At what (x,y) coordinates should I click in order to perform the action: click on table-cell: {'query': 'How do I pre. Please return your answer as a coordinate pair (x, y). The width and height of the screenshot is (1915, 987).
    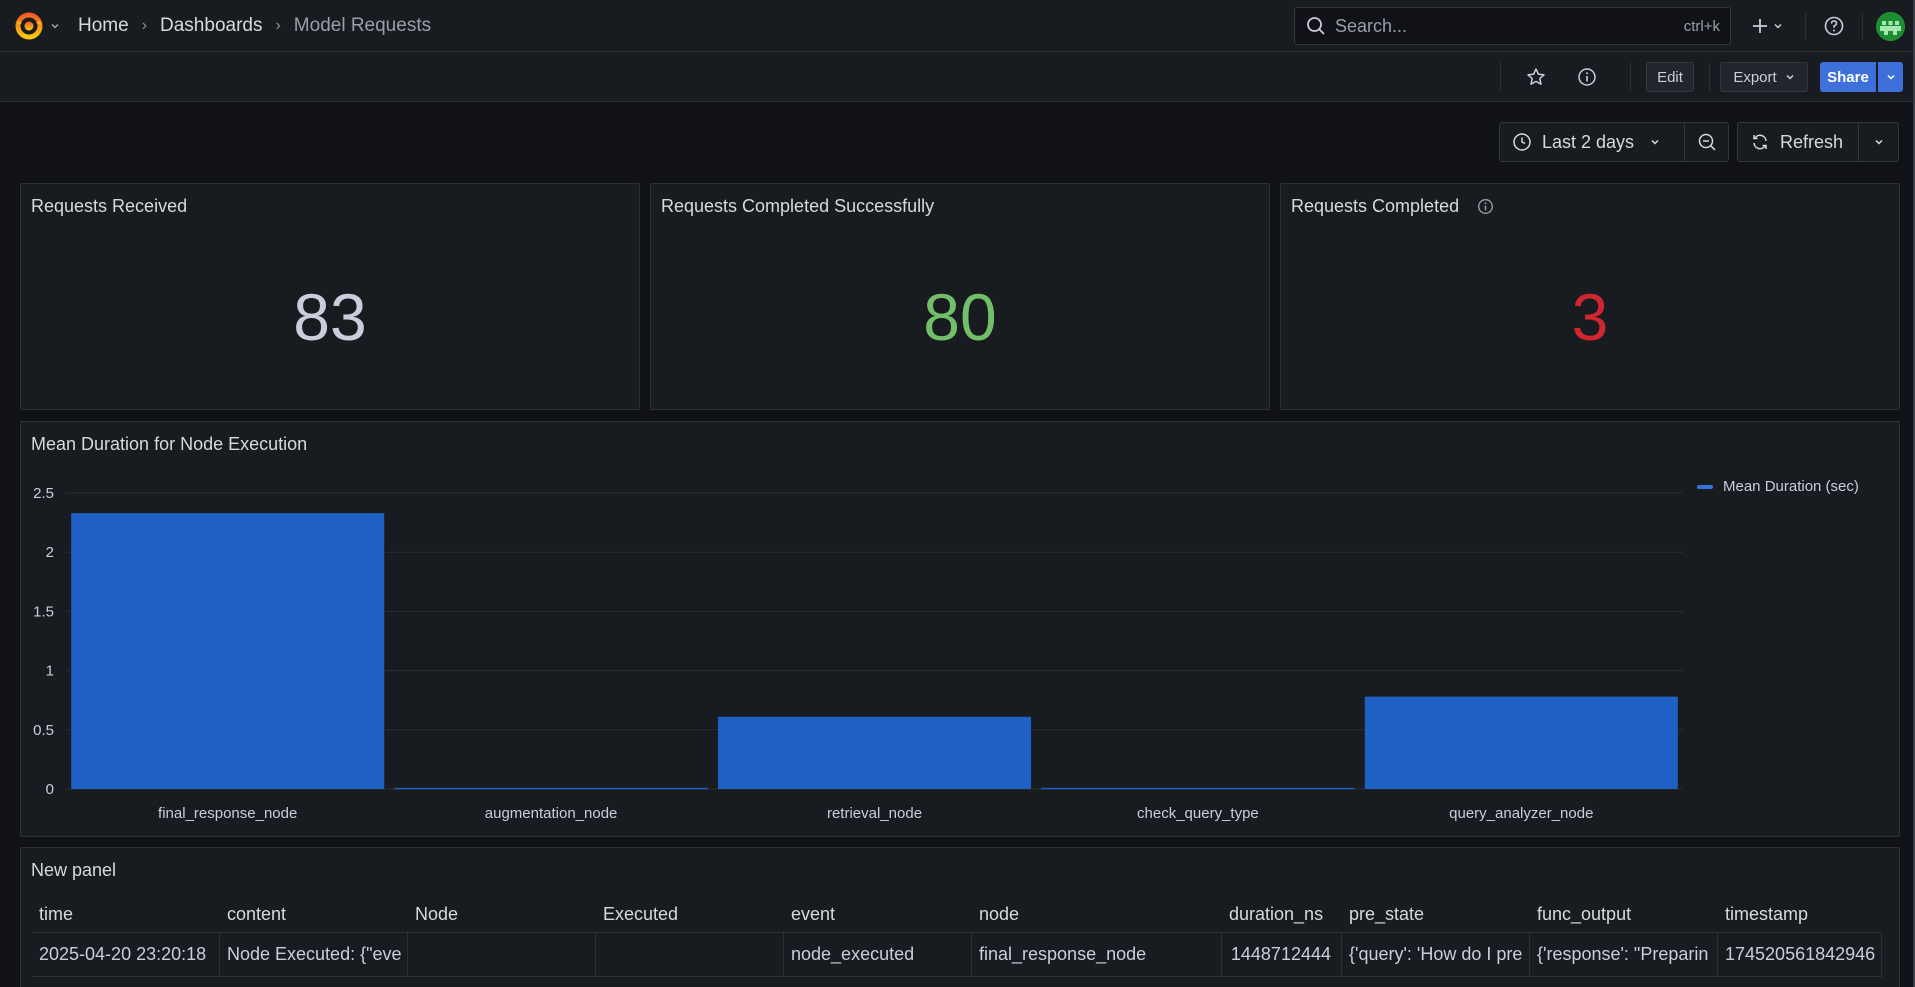
    Looking at the image, I should click on (1436, 954).